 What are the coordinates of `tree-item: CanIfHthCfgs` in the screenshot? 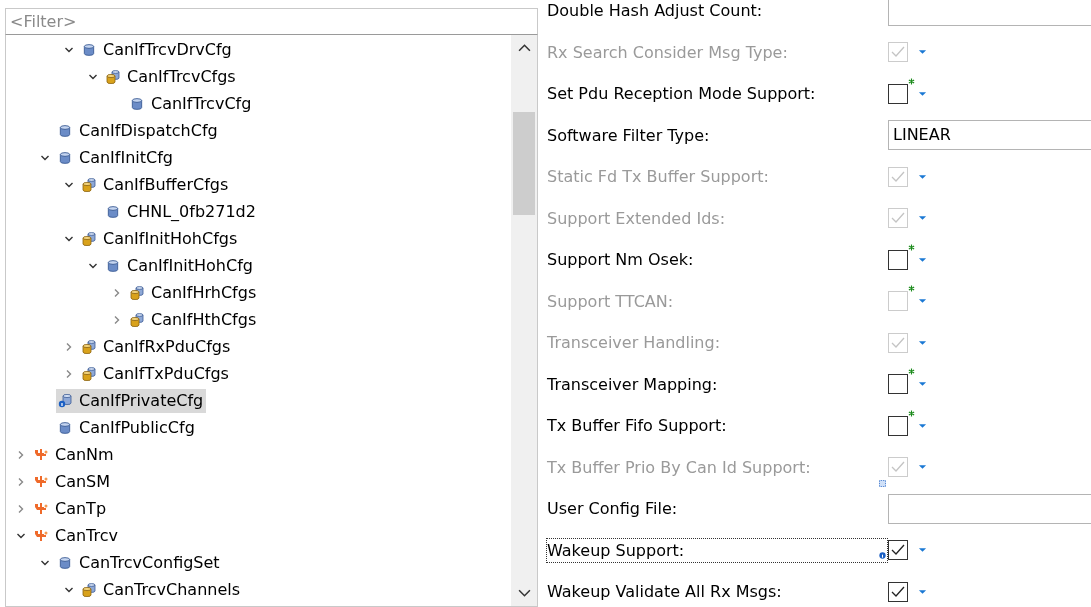 It's located at (194, 319).